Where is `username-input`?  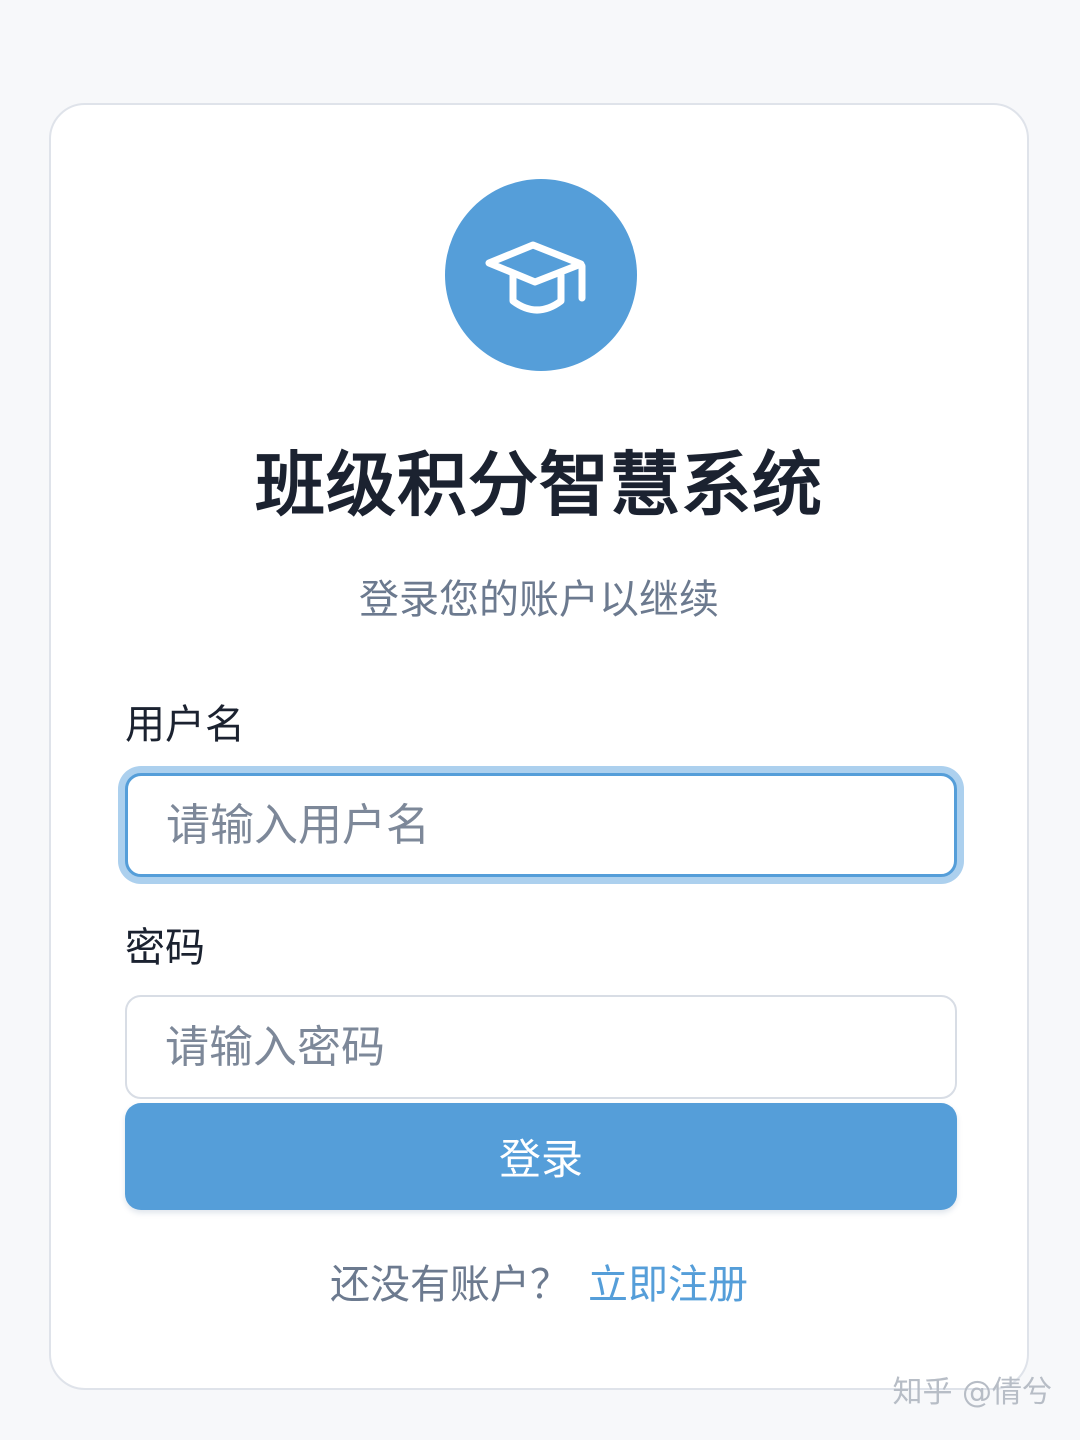
username-input is located at coordinates (541, 825).